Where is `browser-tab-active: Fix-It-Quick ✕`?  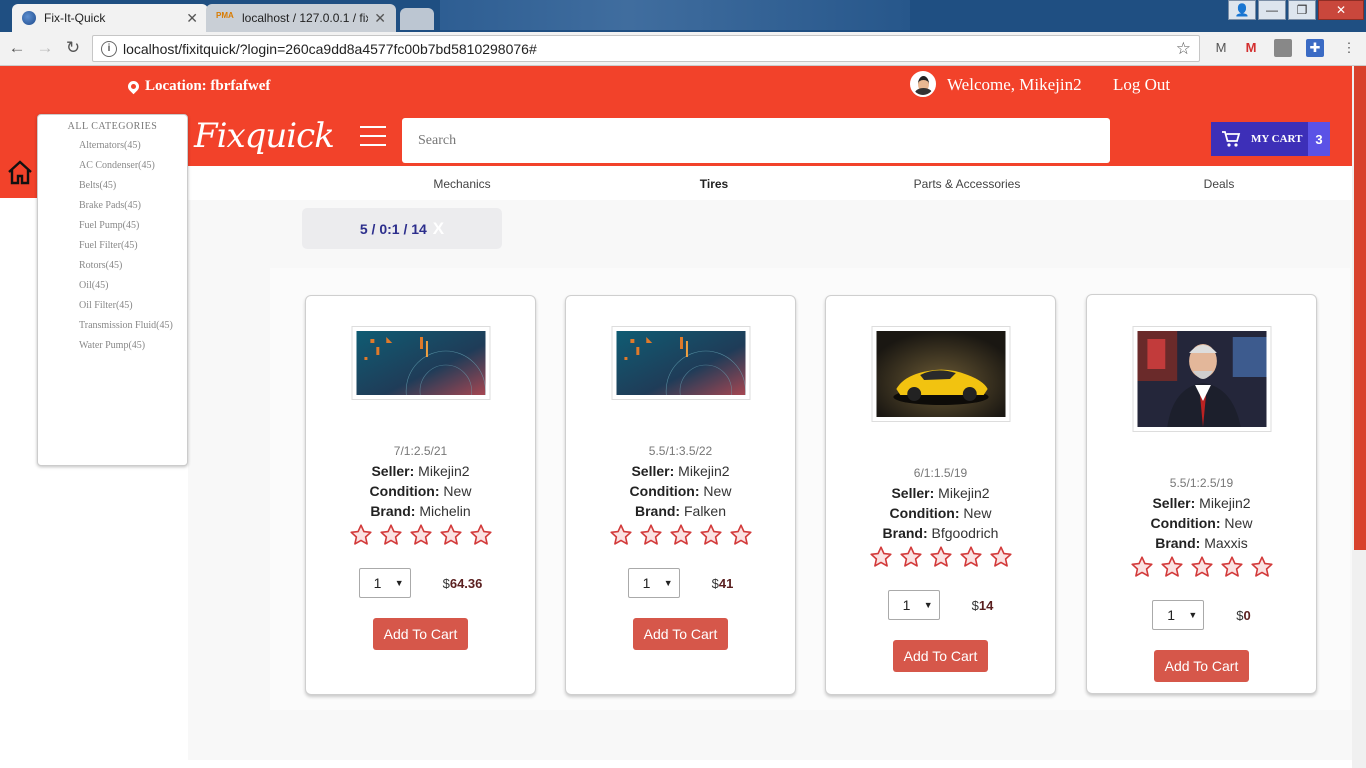 browser-tab-active: Fix-It-Quick ✕ is located at coordinates (110, 18).